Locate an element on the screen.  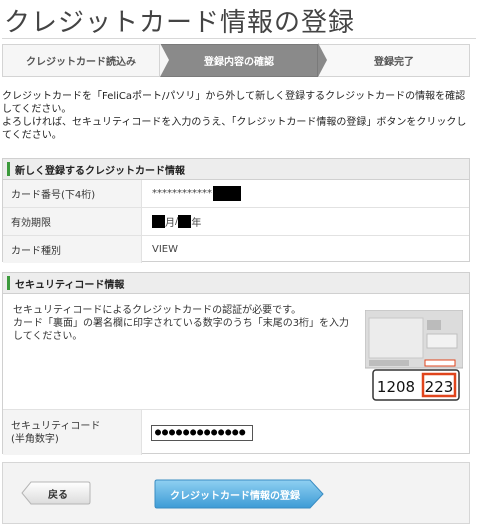
expiry-label: 有効期限 is located at coordinates (72, 221).